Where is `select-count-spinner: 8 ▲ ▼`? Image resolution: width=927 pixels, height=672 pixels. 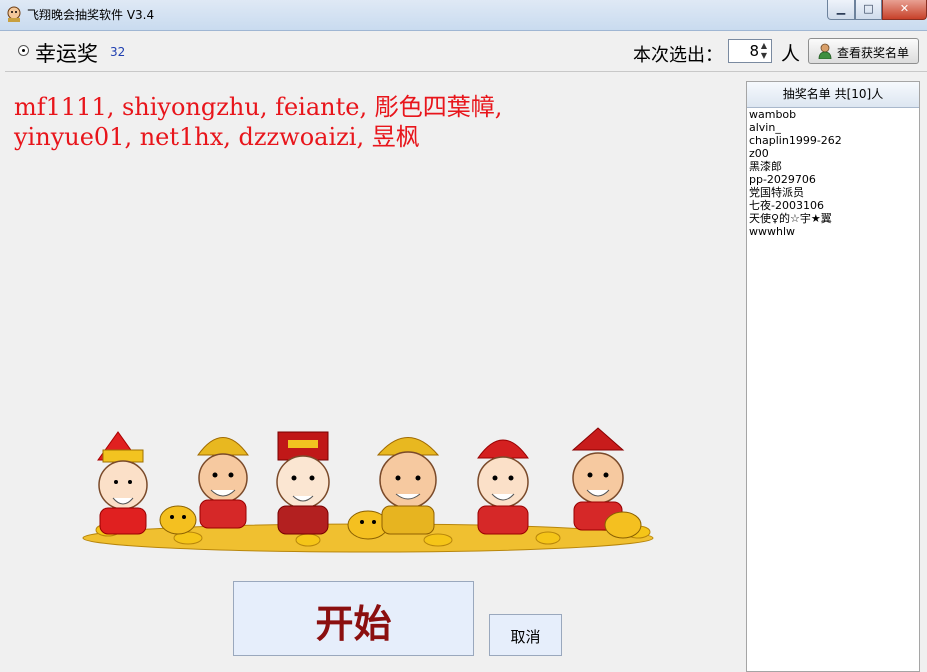
select-count-spinner: 8 ▲ ▼ is located at coordinates (750, 51).